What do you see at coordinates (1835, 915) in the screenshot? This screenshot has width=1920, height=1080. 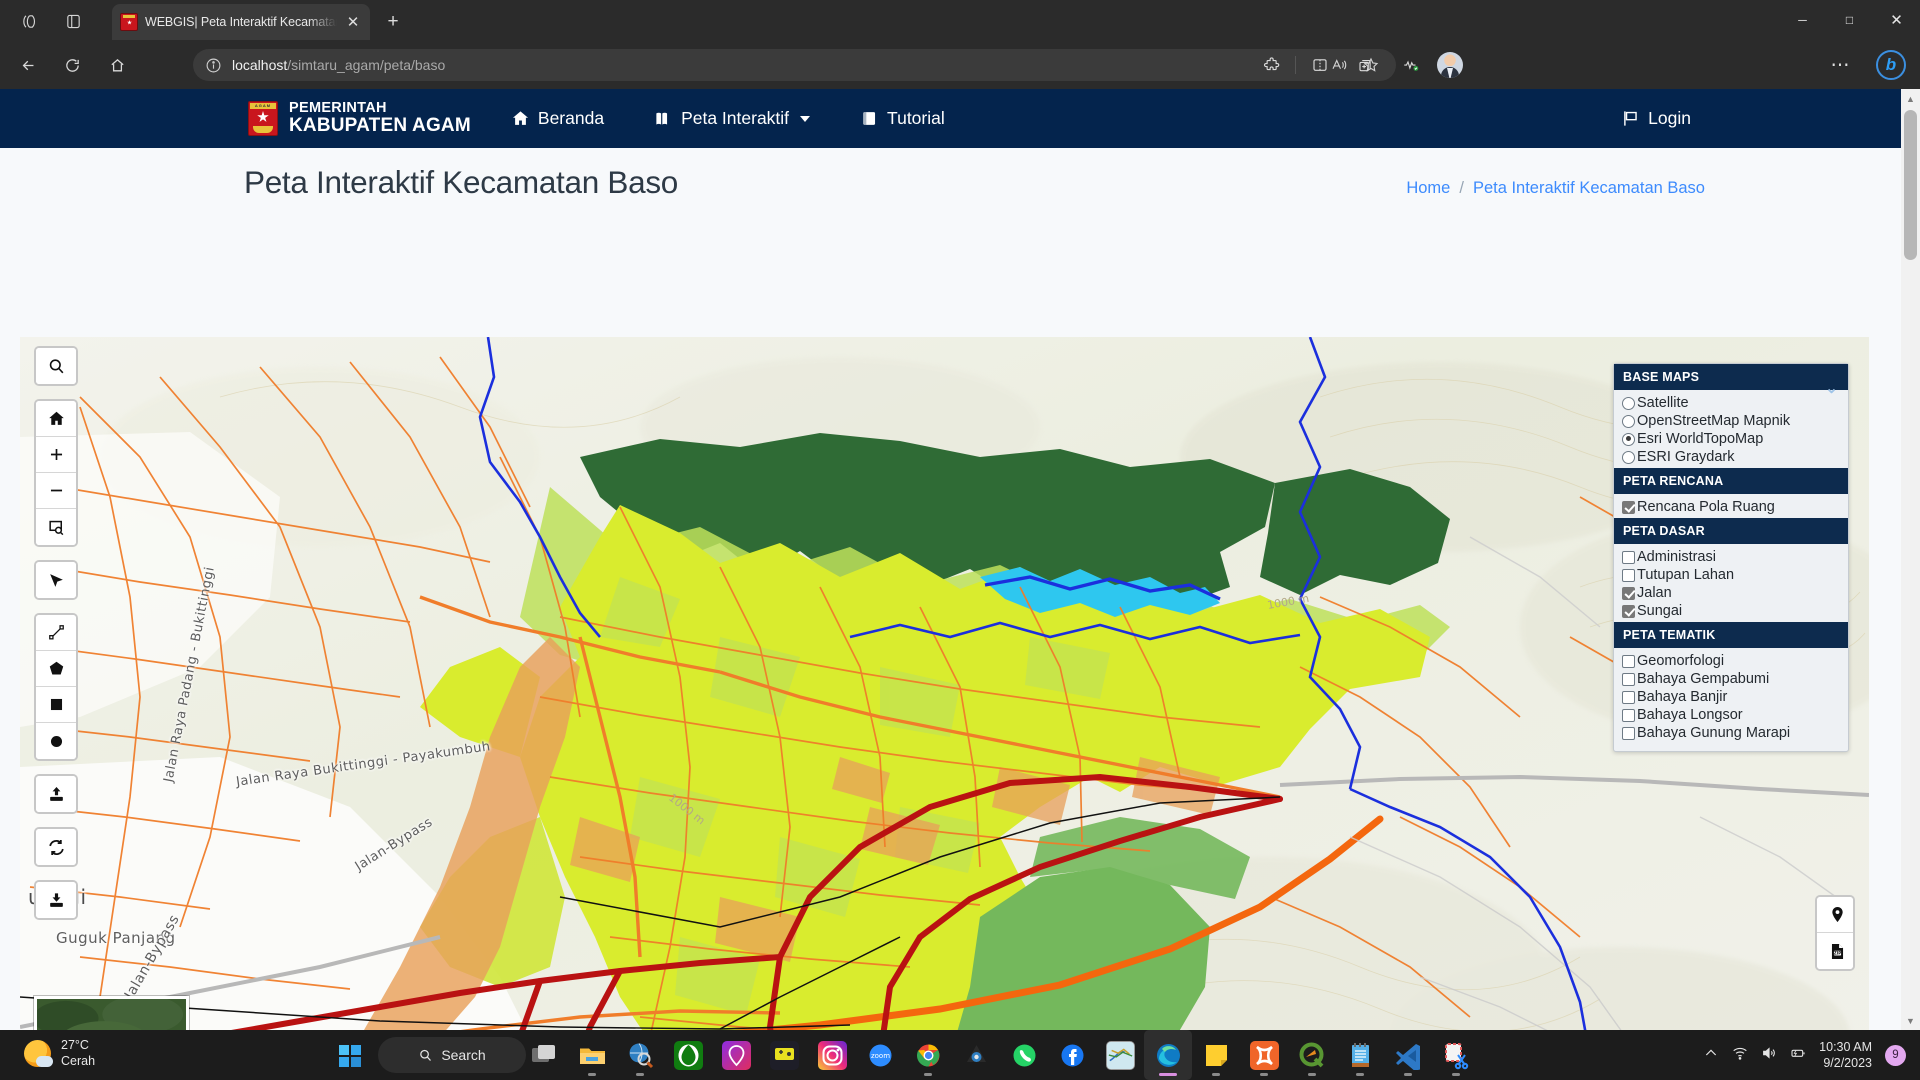 I see `add-marker-tool` at bounding box center [1835, 915].